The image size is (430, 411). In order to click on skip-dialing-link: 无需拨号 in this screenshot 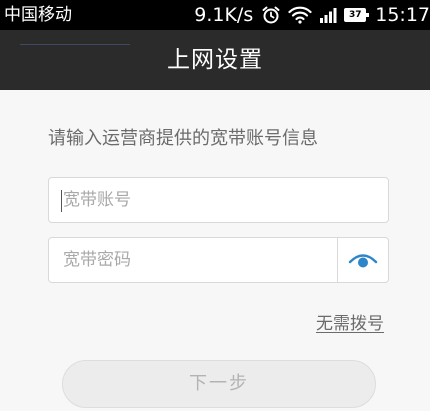, I will do `click(350, 324)`.